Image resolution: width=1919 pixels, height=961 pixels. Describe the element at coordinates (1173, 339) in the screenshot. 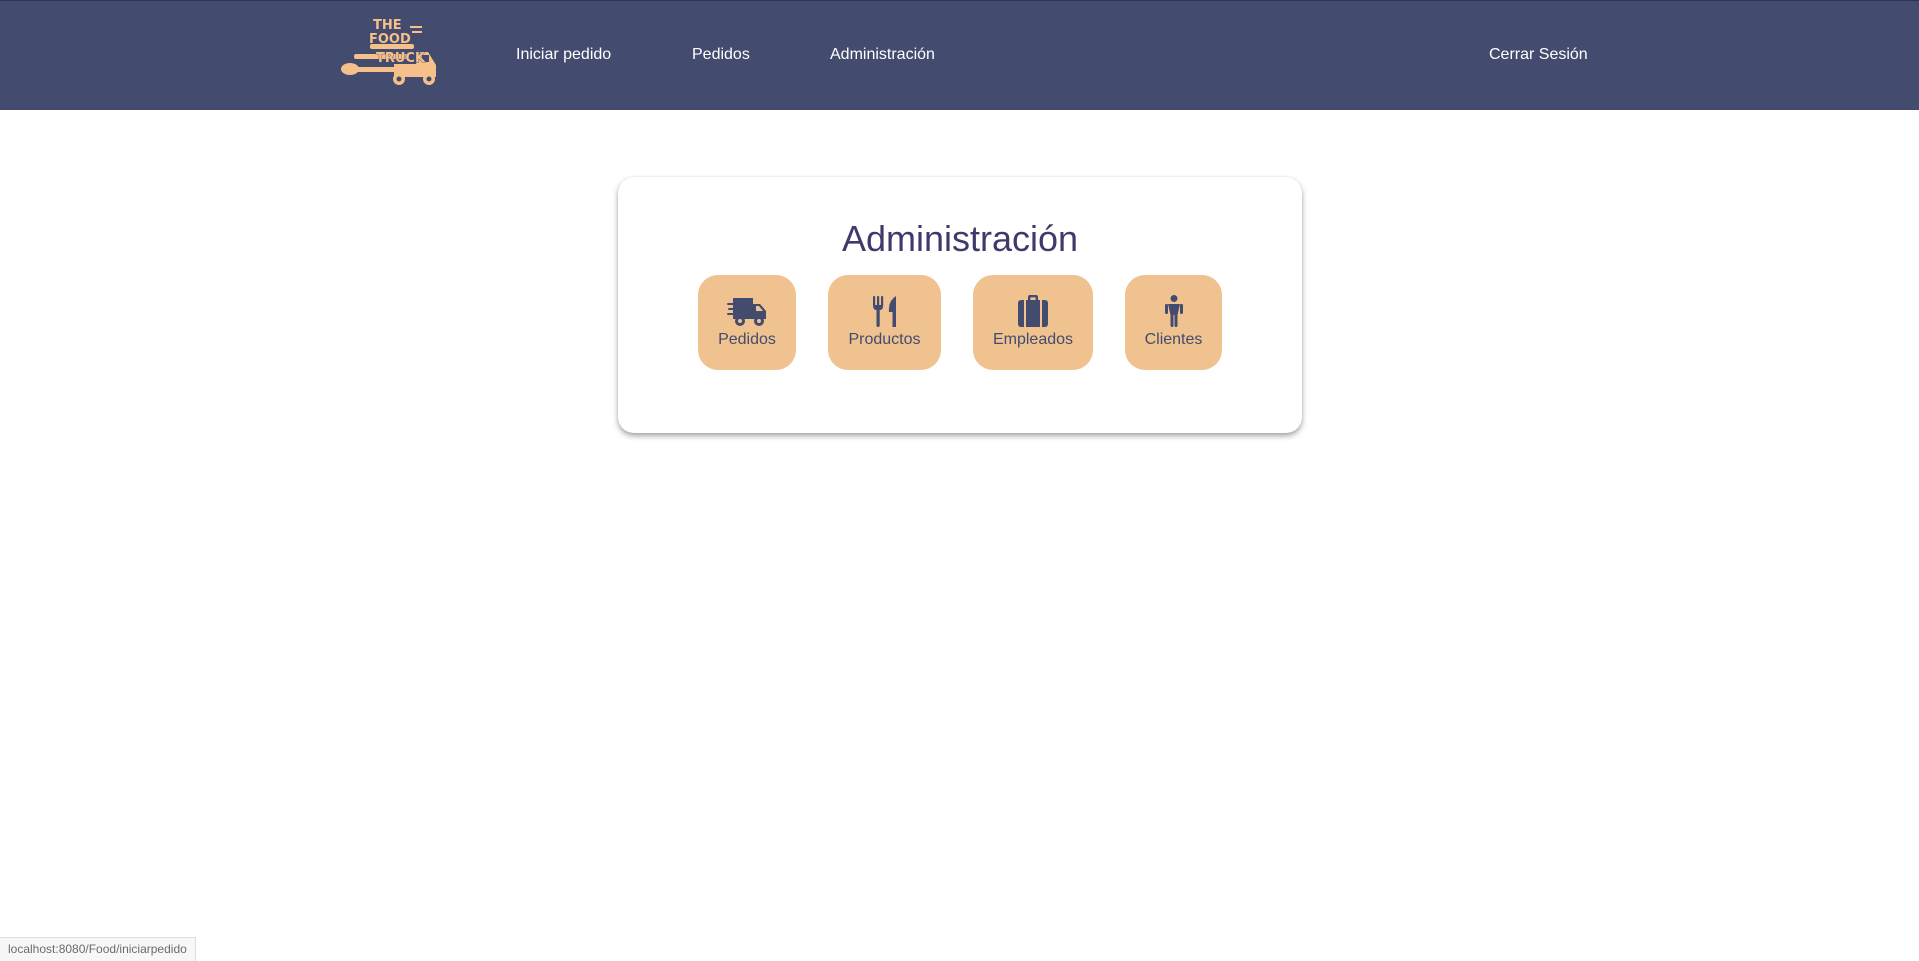

I see `tile-label: Clientes` at that location.